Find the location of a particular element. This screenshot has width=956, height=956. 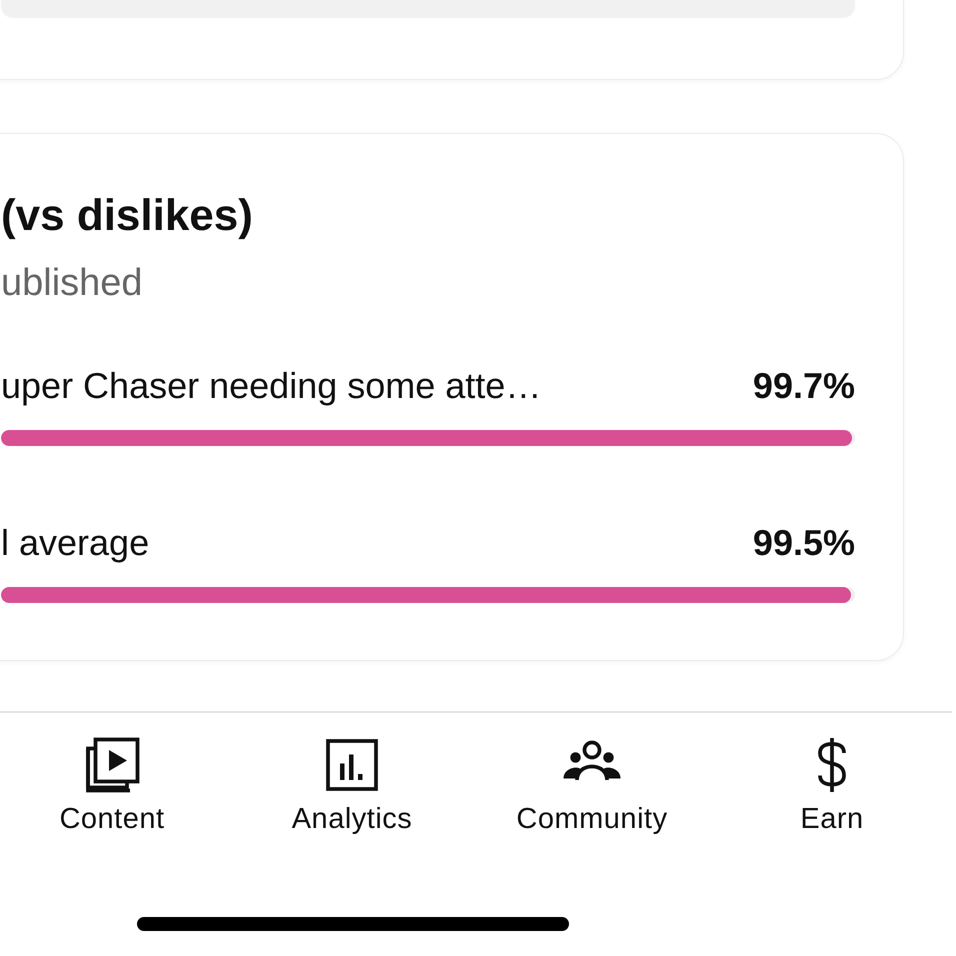

nav-tab: Community is located at coordinates (592, 788).